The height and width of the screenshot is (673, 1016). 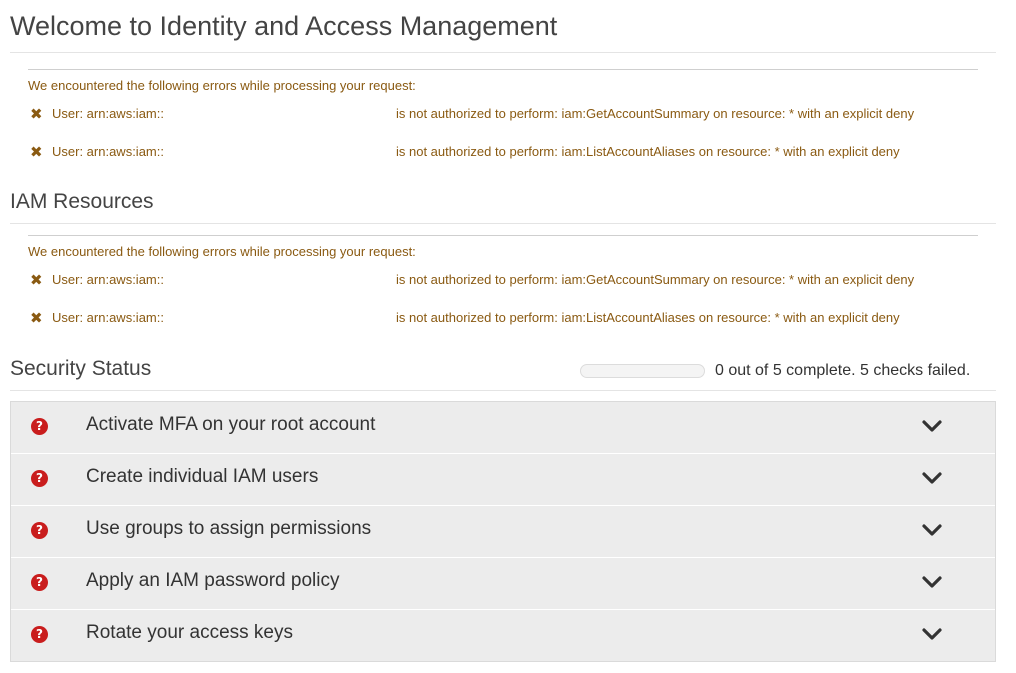 What do you see at coordinates (503, 480) in the screenshot?
I see `security-check-iam-users: ? Create individual IAM users` at bounding box center [503, 480].